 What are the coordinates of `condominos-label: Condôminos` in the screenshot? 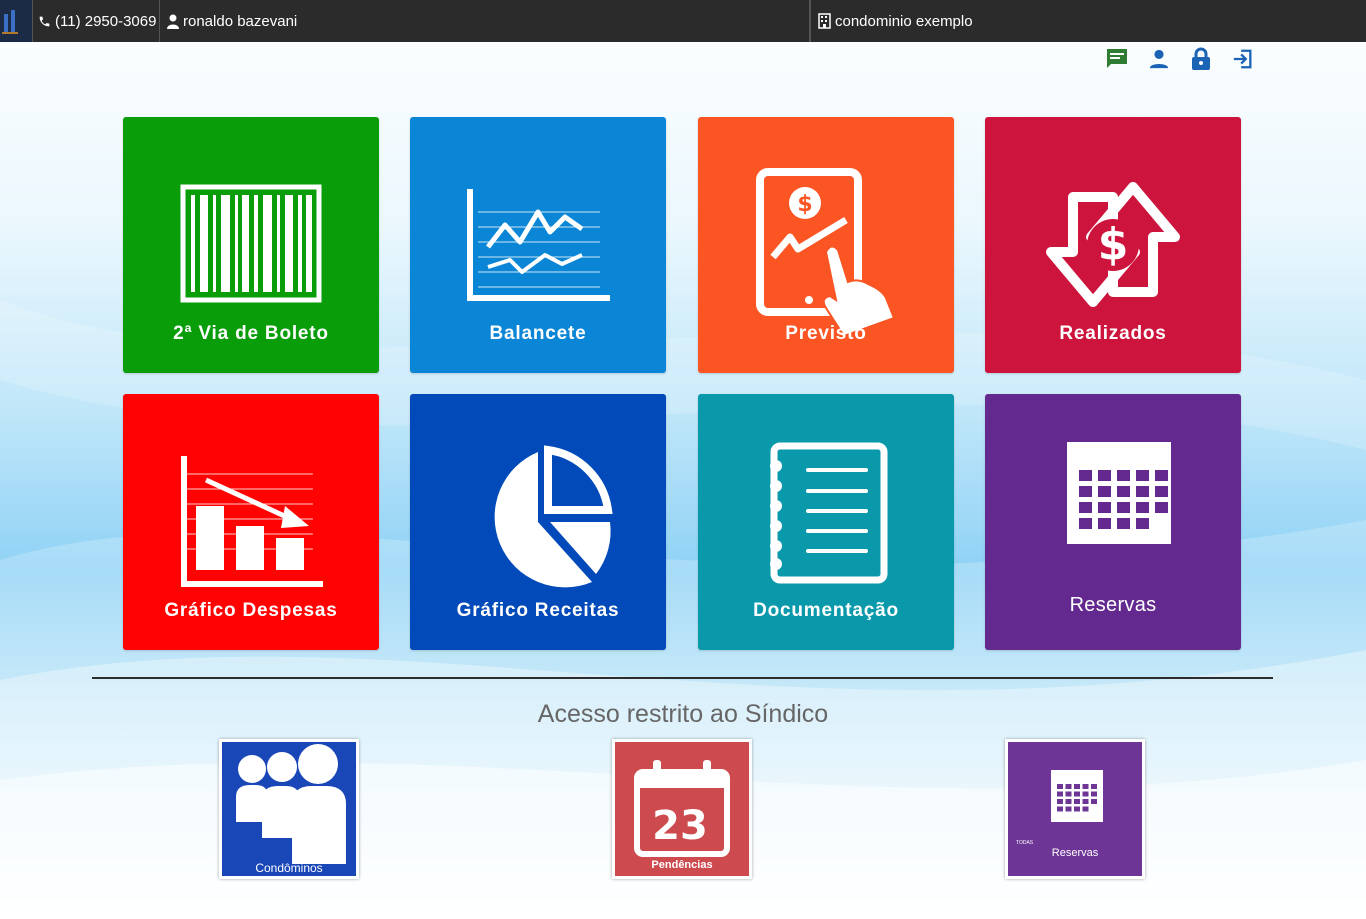 It's located at (289, 868).